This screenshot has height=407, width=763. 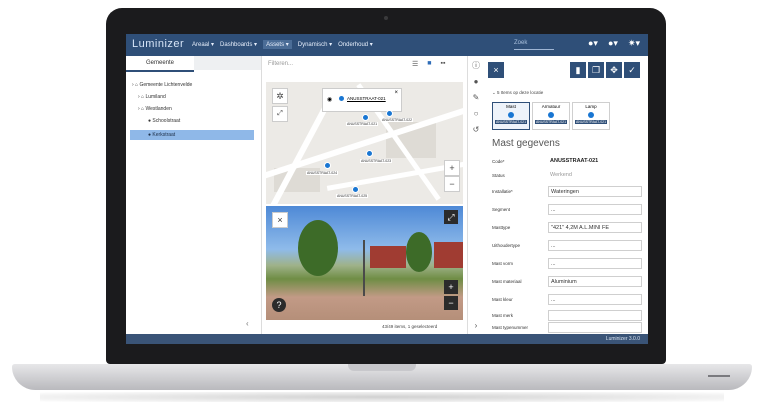 What do you see at coordinates (443, 64) in the screenshot?
I see `split-view-icon: ▪▪` at bounding box center [443, 64].